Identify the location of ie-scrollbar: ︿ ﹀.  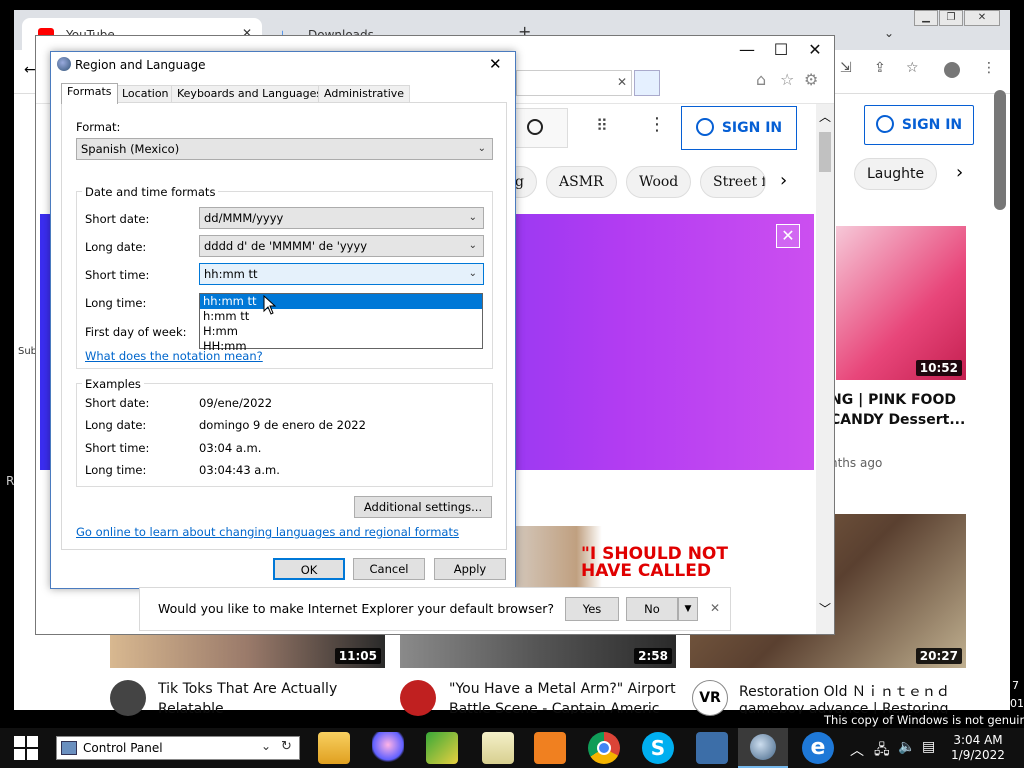
(825, 369).